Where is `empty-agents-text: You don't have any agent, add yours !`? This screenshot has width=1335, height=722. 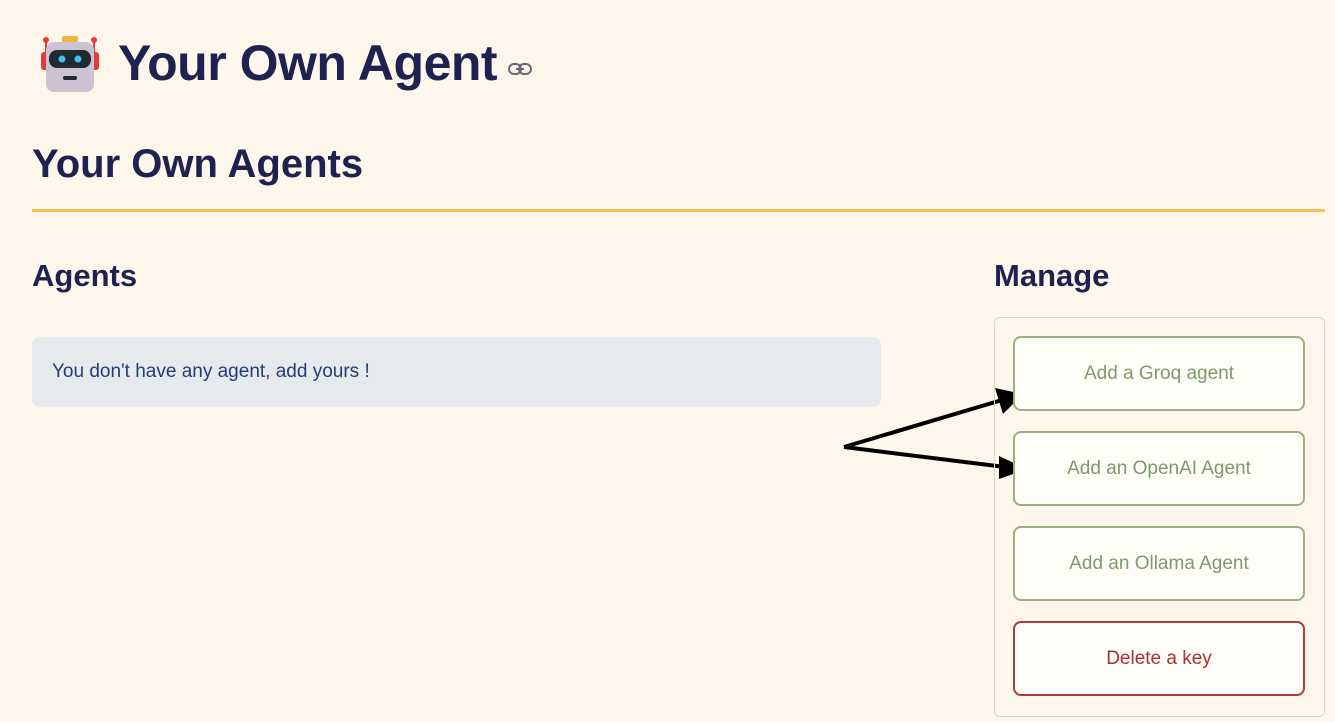 empty-agents-text: You don't have any agent, add yours ! is located at coordinates (211, 371).